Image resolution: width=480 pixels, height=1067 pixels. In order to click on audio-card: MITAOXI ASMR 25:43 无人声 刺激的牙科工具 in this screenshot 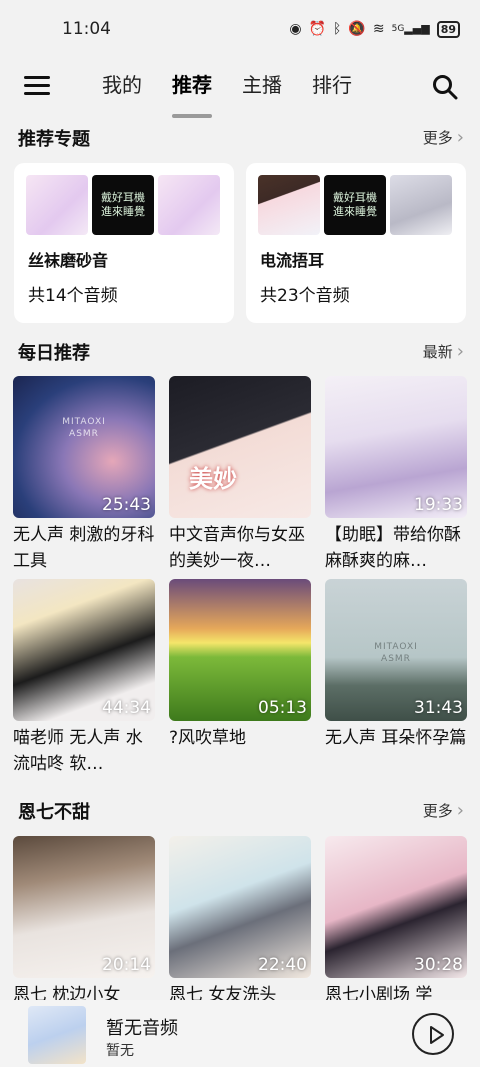, I will do `click(84, 475)`.